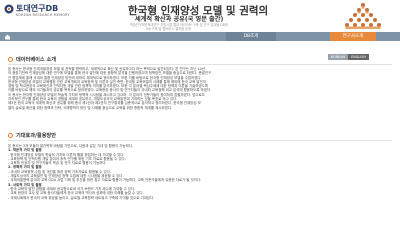 This screenshot has height=250, width=400. What do you see at coordinates (36, 60) in the screenshot?
I see `section-heading-text: 데이터베이스 소개` at bounding box center [36, 60].